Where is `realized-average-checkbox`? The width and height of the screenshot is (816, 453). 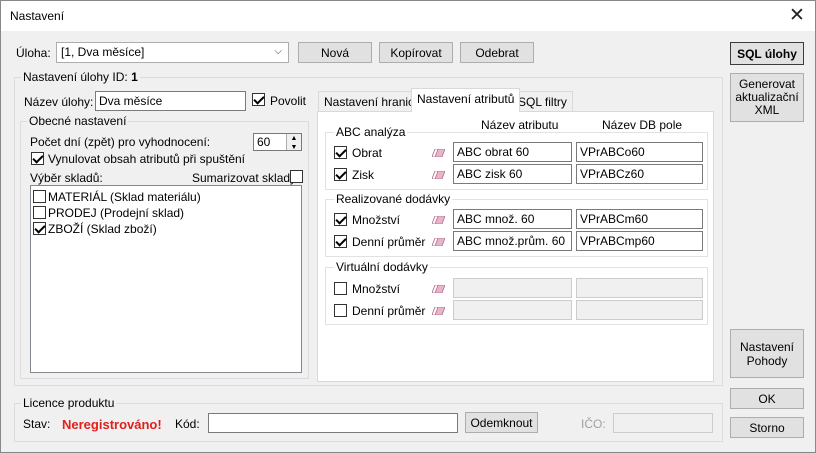
realized-average-checkbox is located at coordinates (340, 241).